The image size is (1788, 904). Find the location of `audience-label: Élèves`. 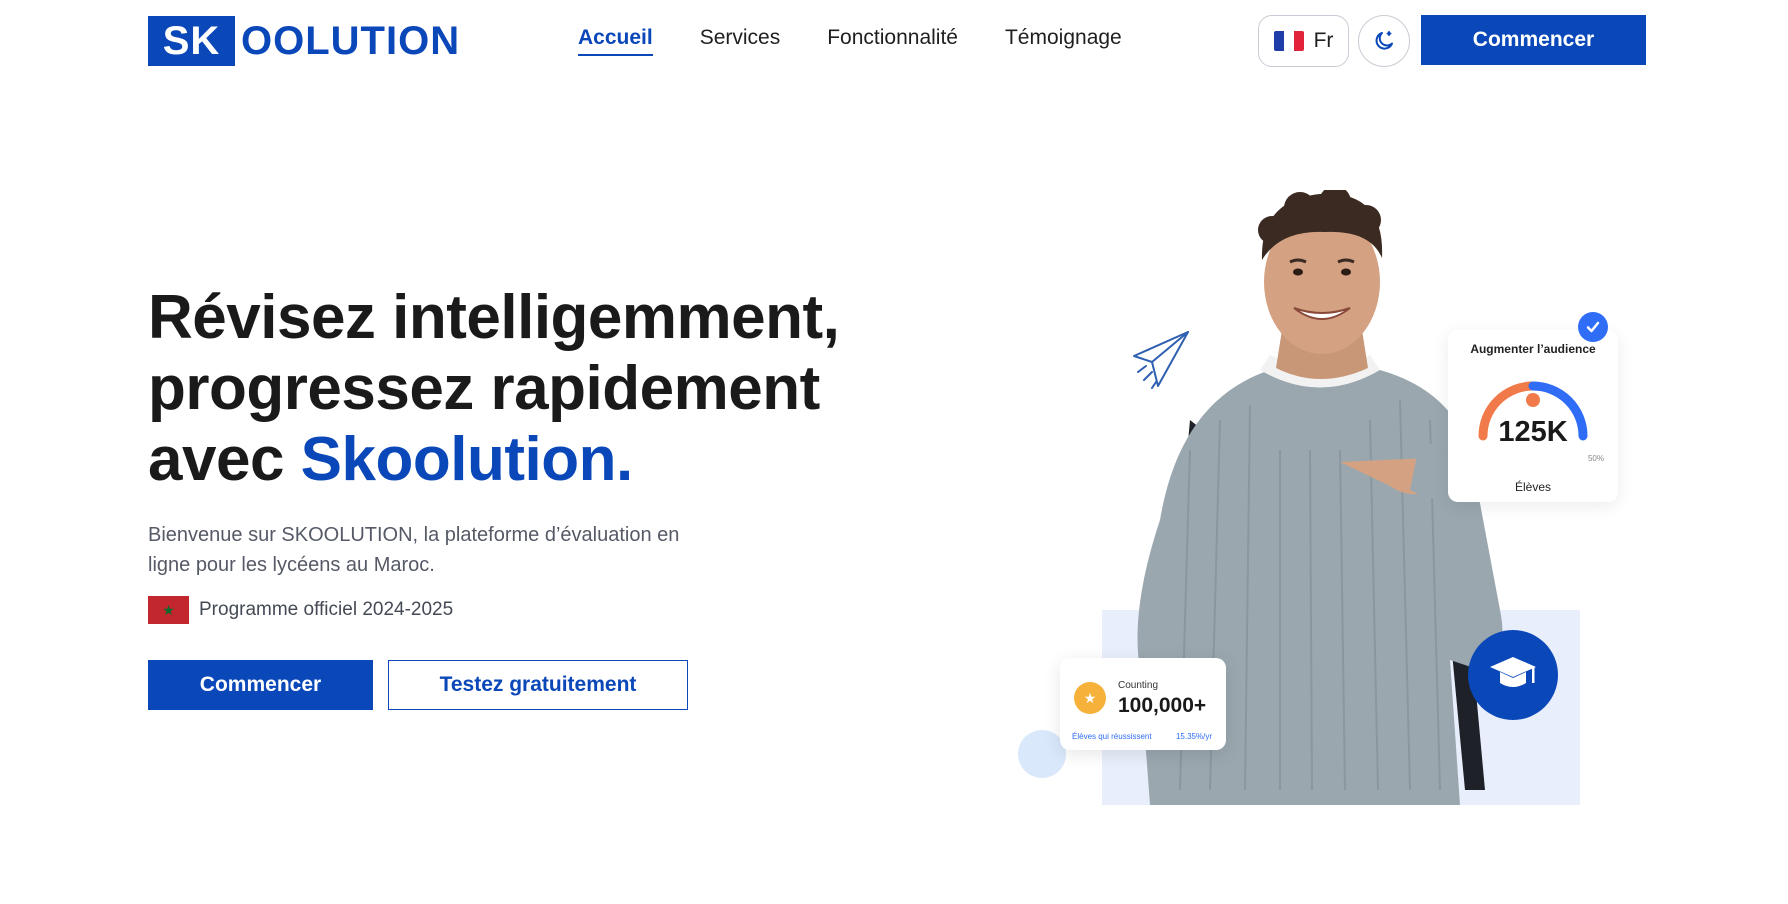

audience-label: Élèves is located at coordinates (1533, 487).